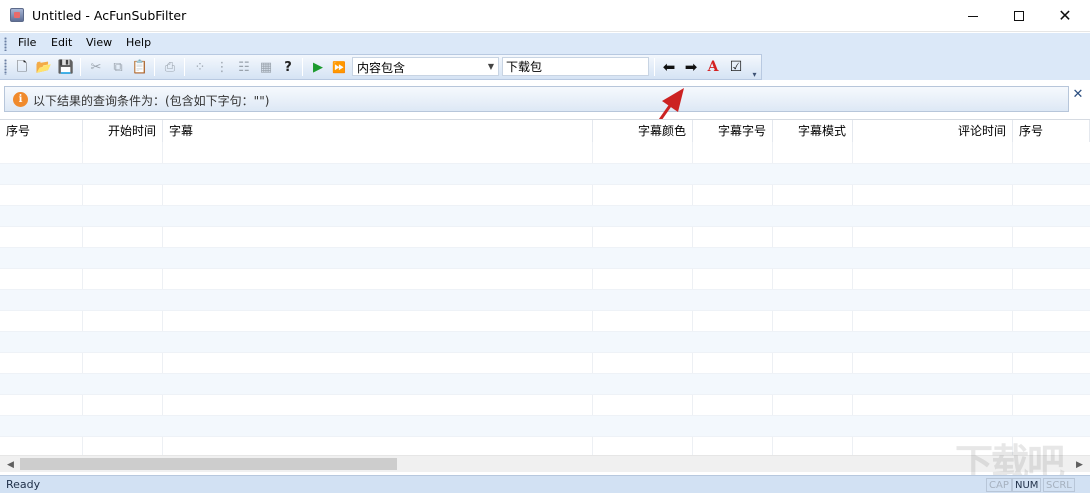 The width and height of the screenshot is (1090, 493). I want to click on menu-help: Help, so click(138, 42).